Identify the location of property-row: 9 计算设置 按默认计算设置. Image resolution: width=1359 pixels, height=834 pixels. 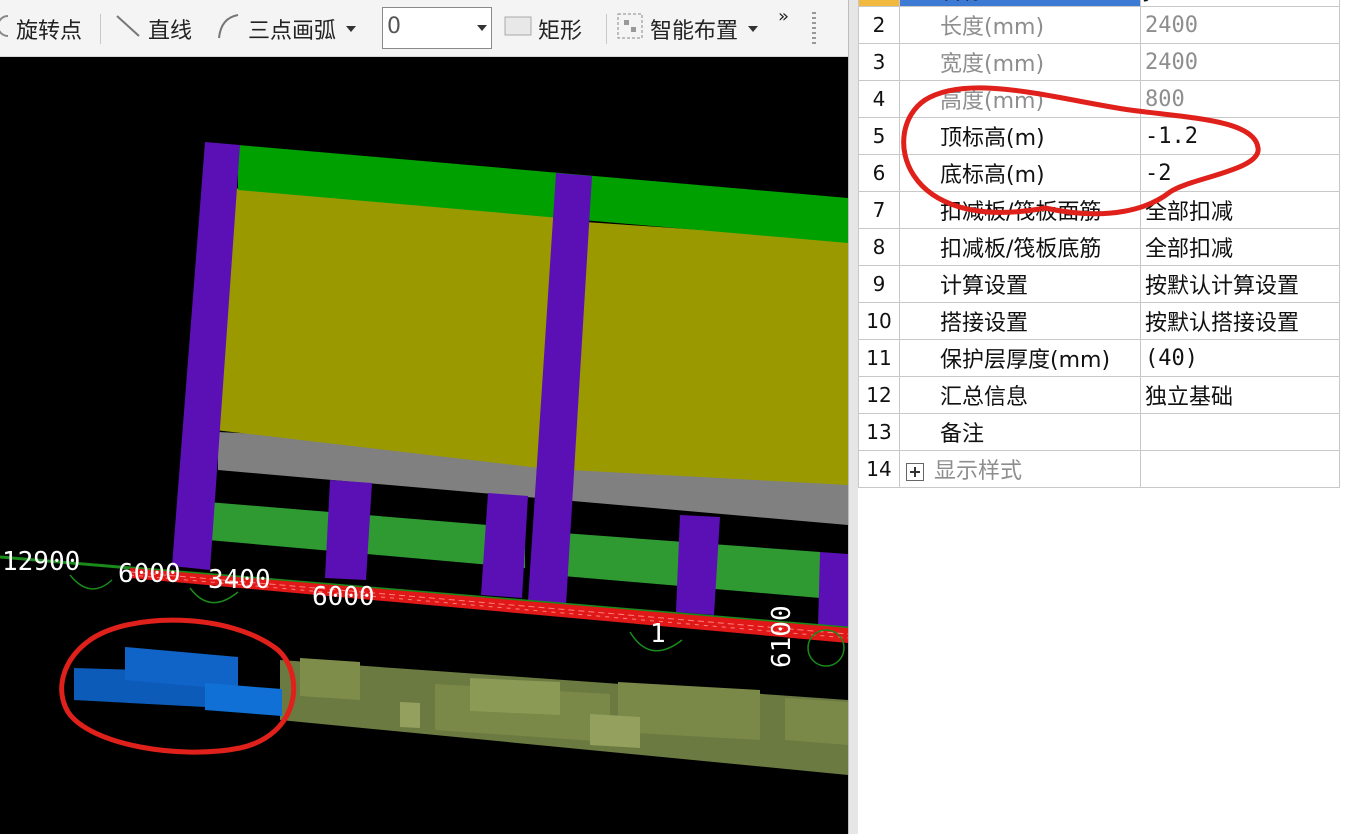
(1099, 284).